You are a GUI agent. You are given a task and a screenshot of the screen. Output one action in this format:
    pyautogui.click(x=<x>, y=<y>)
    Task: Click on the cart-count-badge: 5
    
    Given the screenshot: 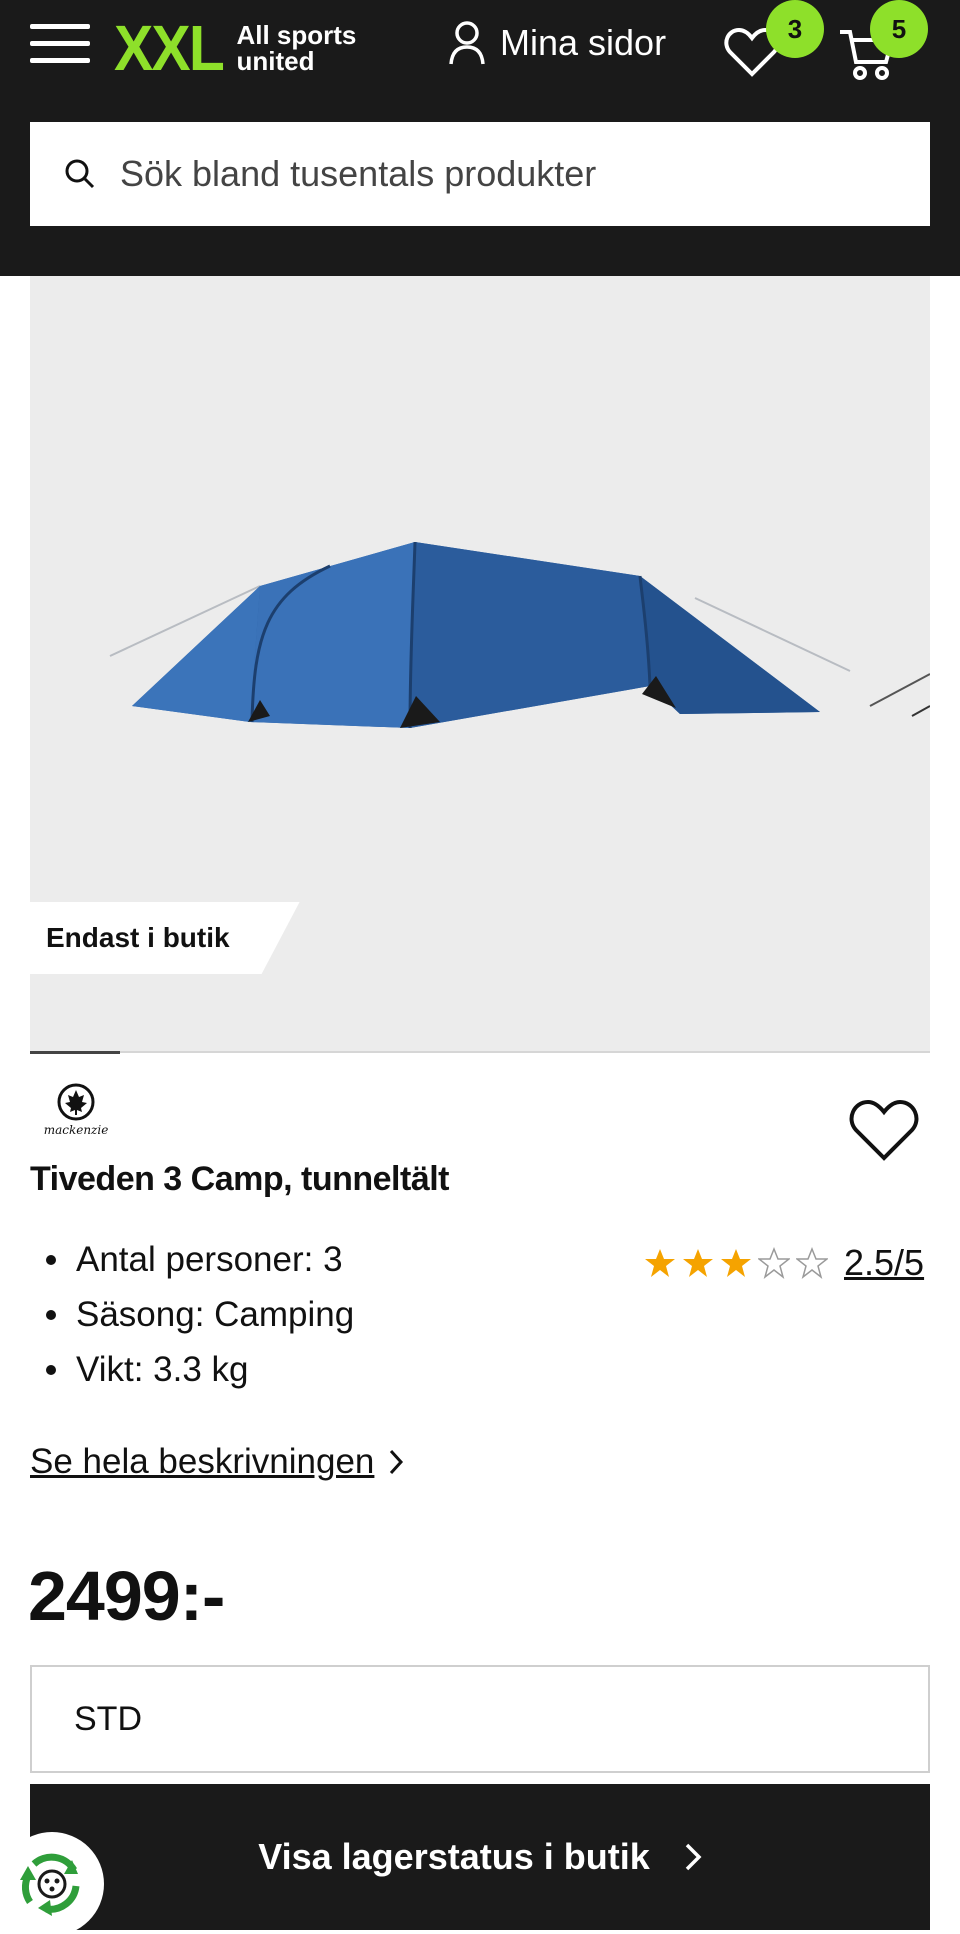 What is the action you would take?
    pyautogui.click(x=899, y=29)
    